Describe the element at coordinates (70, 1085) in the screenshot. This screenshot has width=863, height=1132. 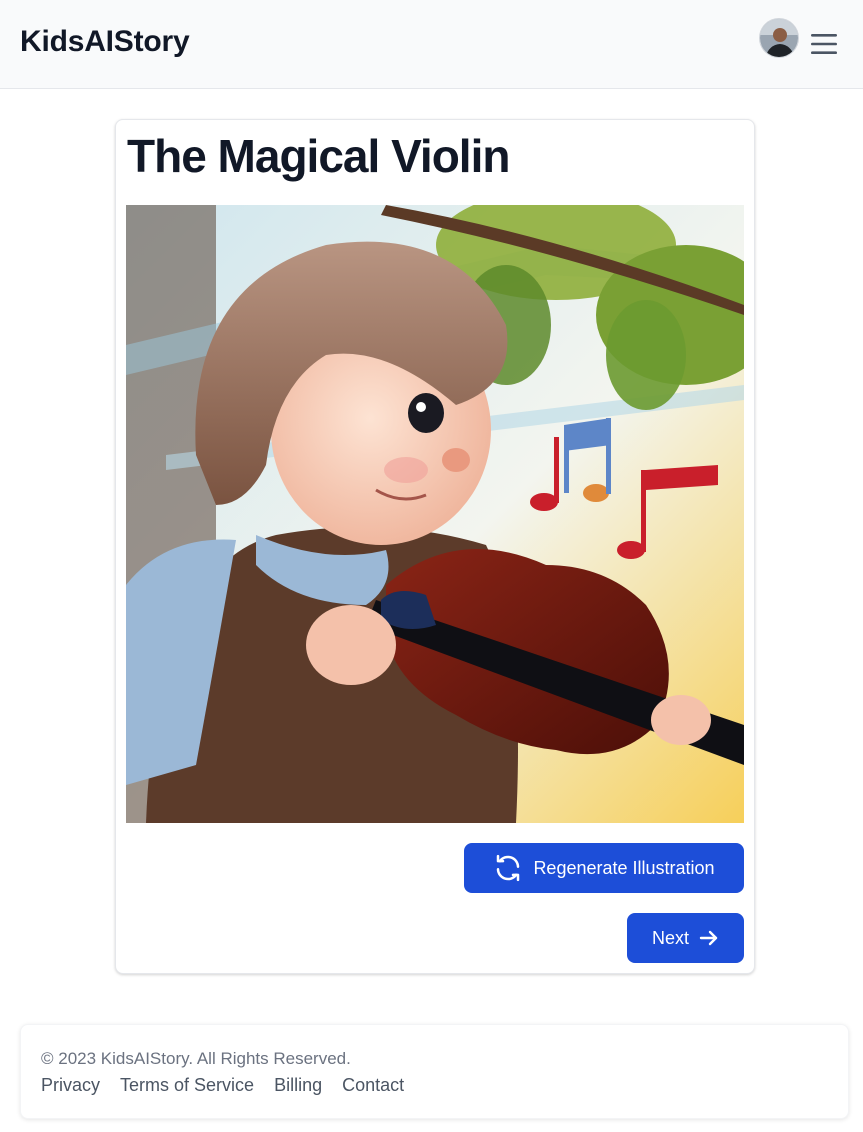
I see `footer-link-privacy: Privacy` at that location.